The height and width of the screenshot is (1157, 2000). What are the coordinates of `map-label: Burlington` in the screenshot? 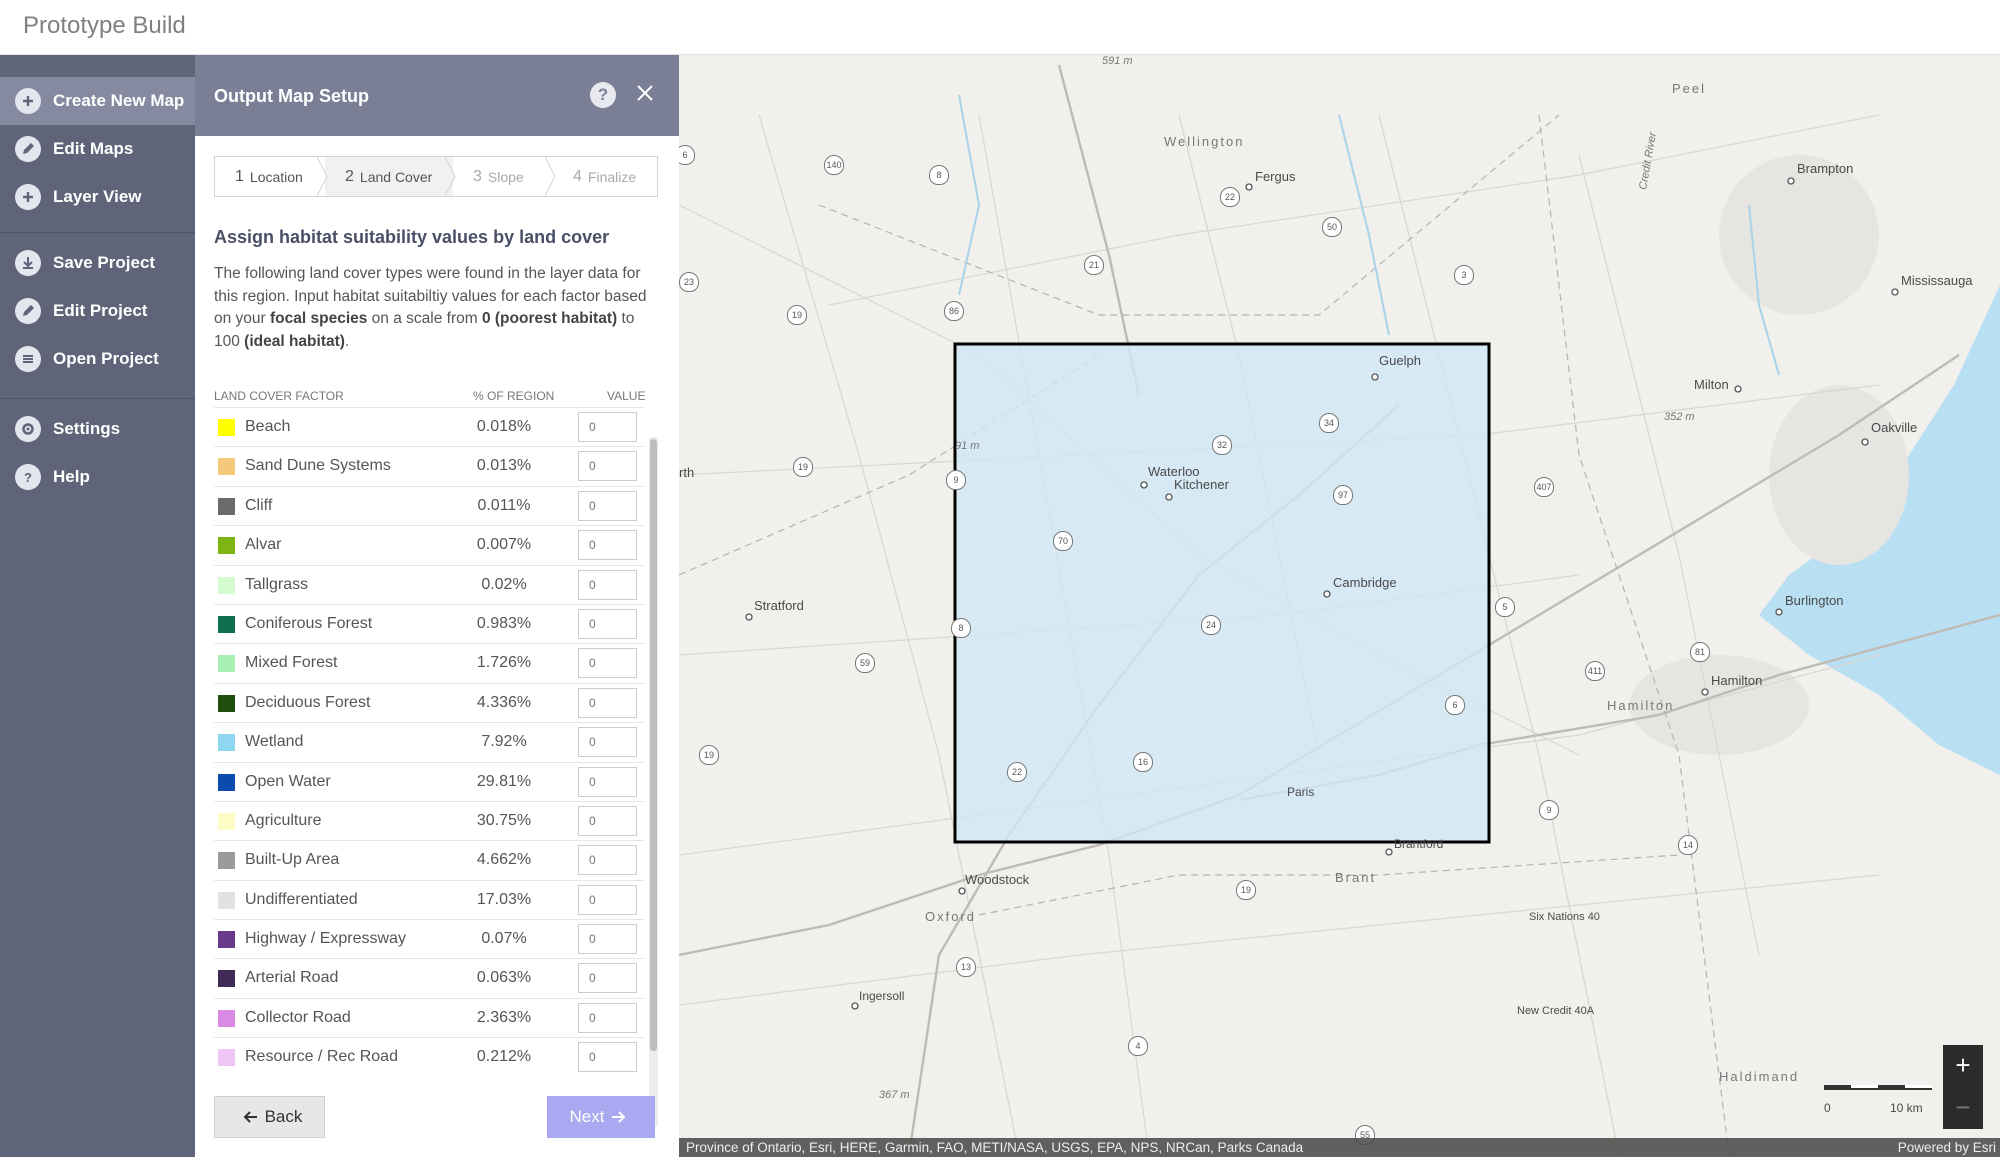 It's located at (1814, 600).